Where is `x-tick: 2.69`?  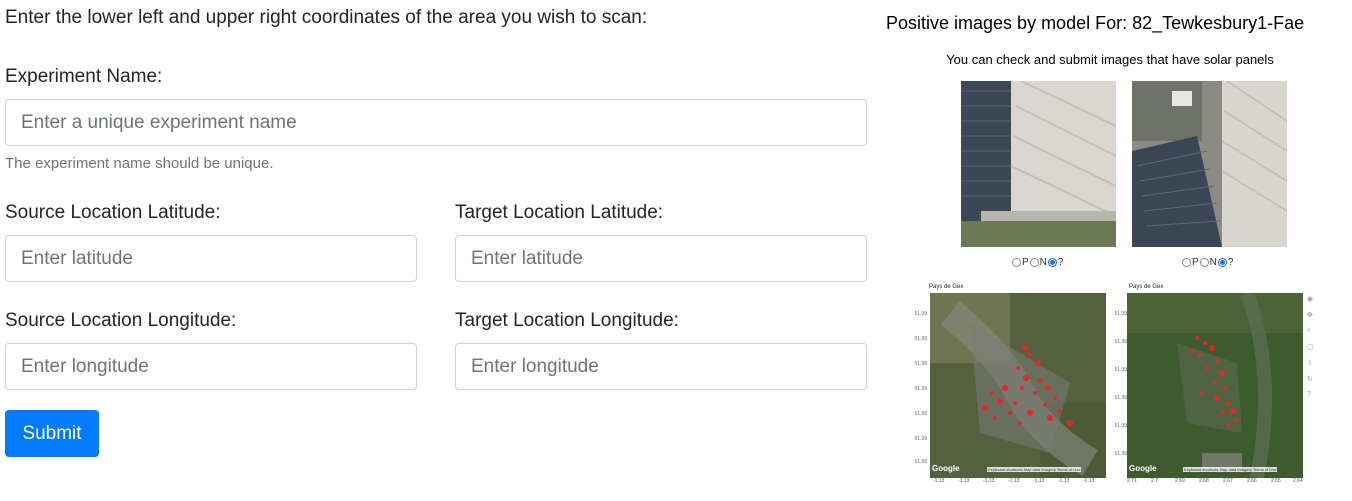
x-tick: 2.69 is located at coordinates (1180, 481).